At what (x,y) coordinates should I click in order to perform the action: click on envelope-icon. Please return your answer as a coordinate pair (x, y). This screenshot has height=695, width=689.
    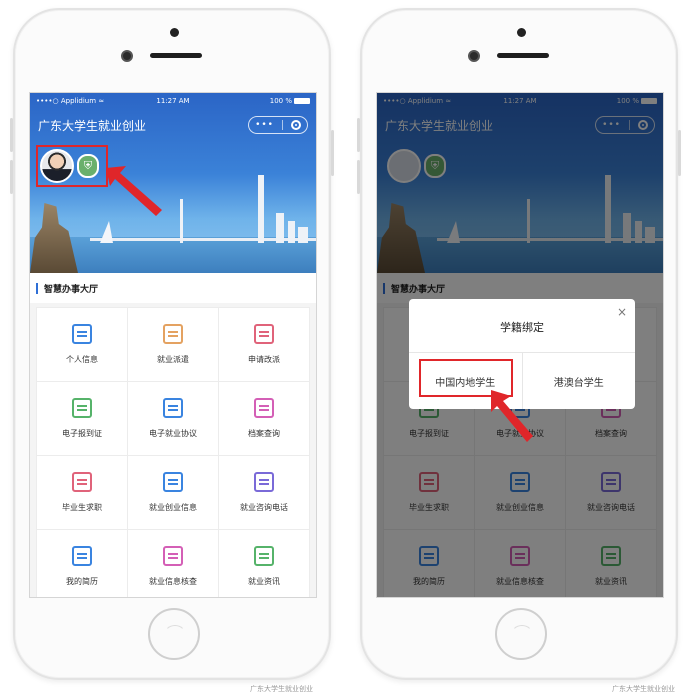
    Looking at the image, I should click on (264, 408).